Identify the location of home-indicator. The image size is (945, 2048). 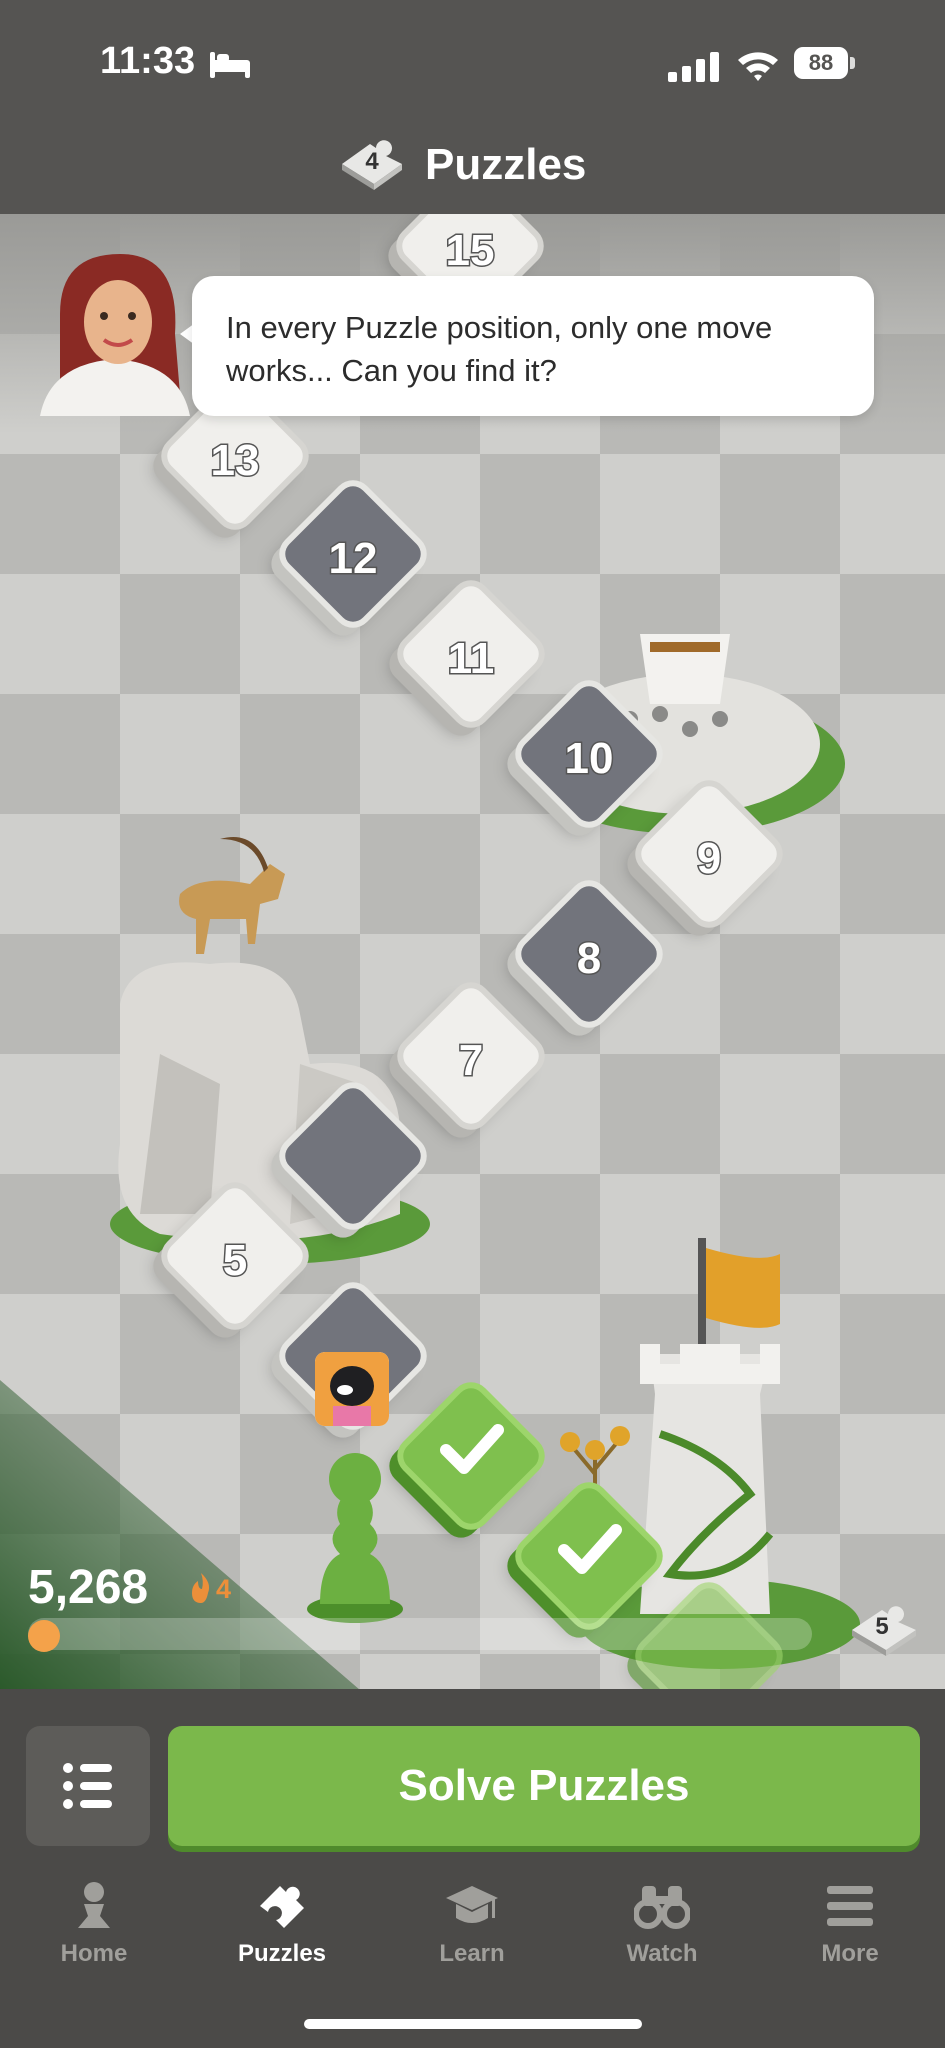
(473, 2024).